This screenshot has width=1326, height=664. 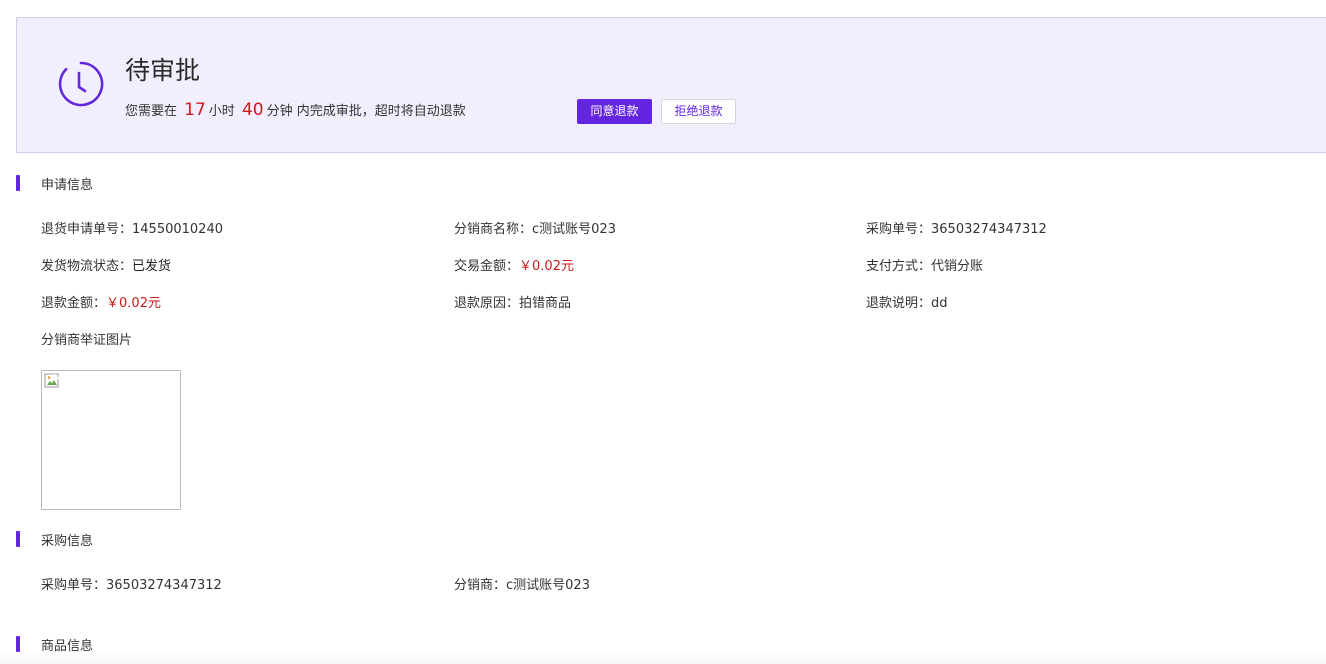 What do you see at coordinates (74, 303) in the screenshot?
I see `field-label: 退款金额：` at bounding box center [74, 303].